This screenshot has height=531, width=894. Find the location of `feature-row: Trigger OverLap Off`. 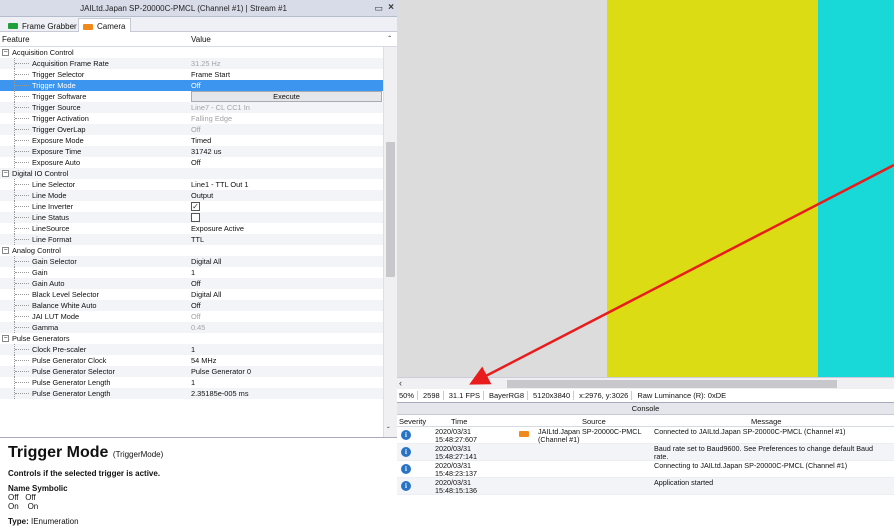

feature-row: Trigger OverLap Off is located at coordinates (191, 129).